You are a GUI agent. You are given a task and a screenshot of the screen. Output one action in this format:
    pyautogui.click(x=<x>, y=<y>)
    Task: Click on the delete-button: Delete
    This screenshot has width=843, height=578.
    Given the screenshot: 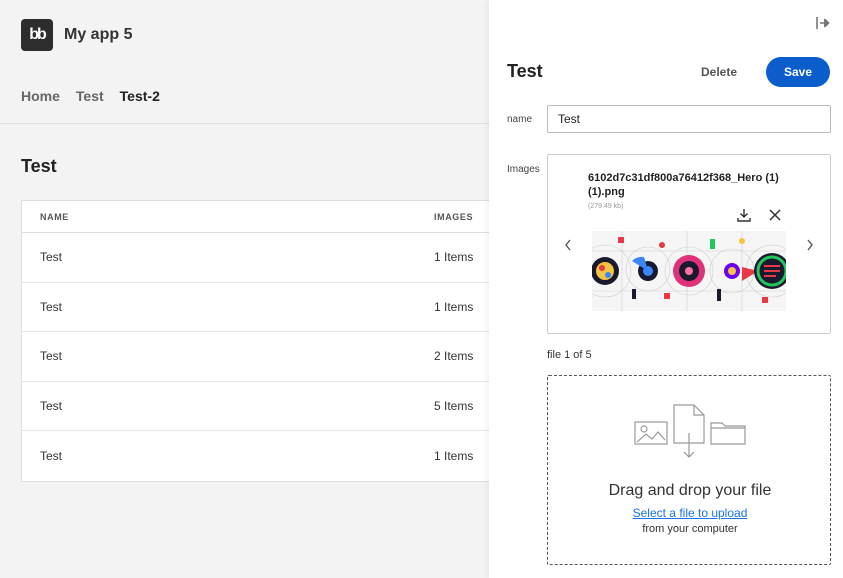 What is the action you would take?
    pyautogui.click(x=719, y=72)
    